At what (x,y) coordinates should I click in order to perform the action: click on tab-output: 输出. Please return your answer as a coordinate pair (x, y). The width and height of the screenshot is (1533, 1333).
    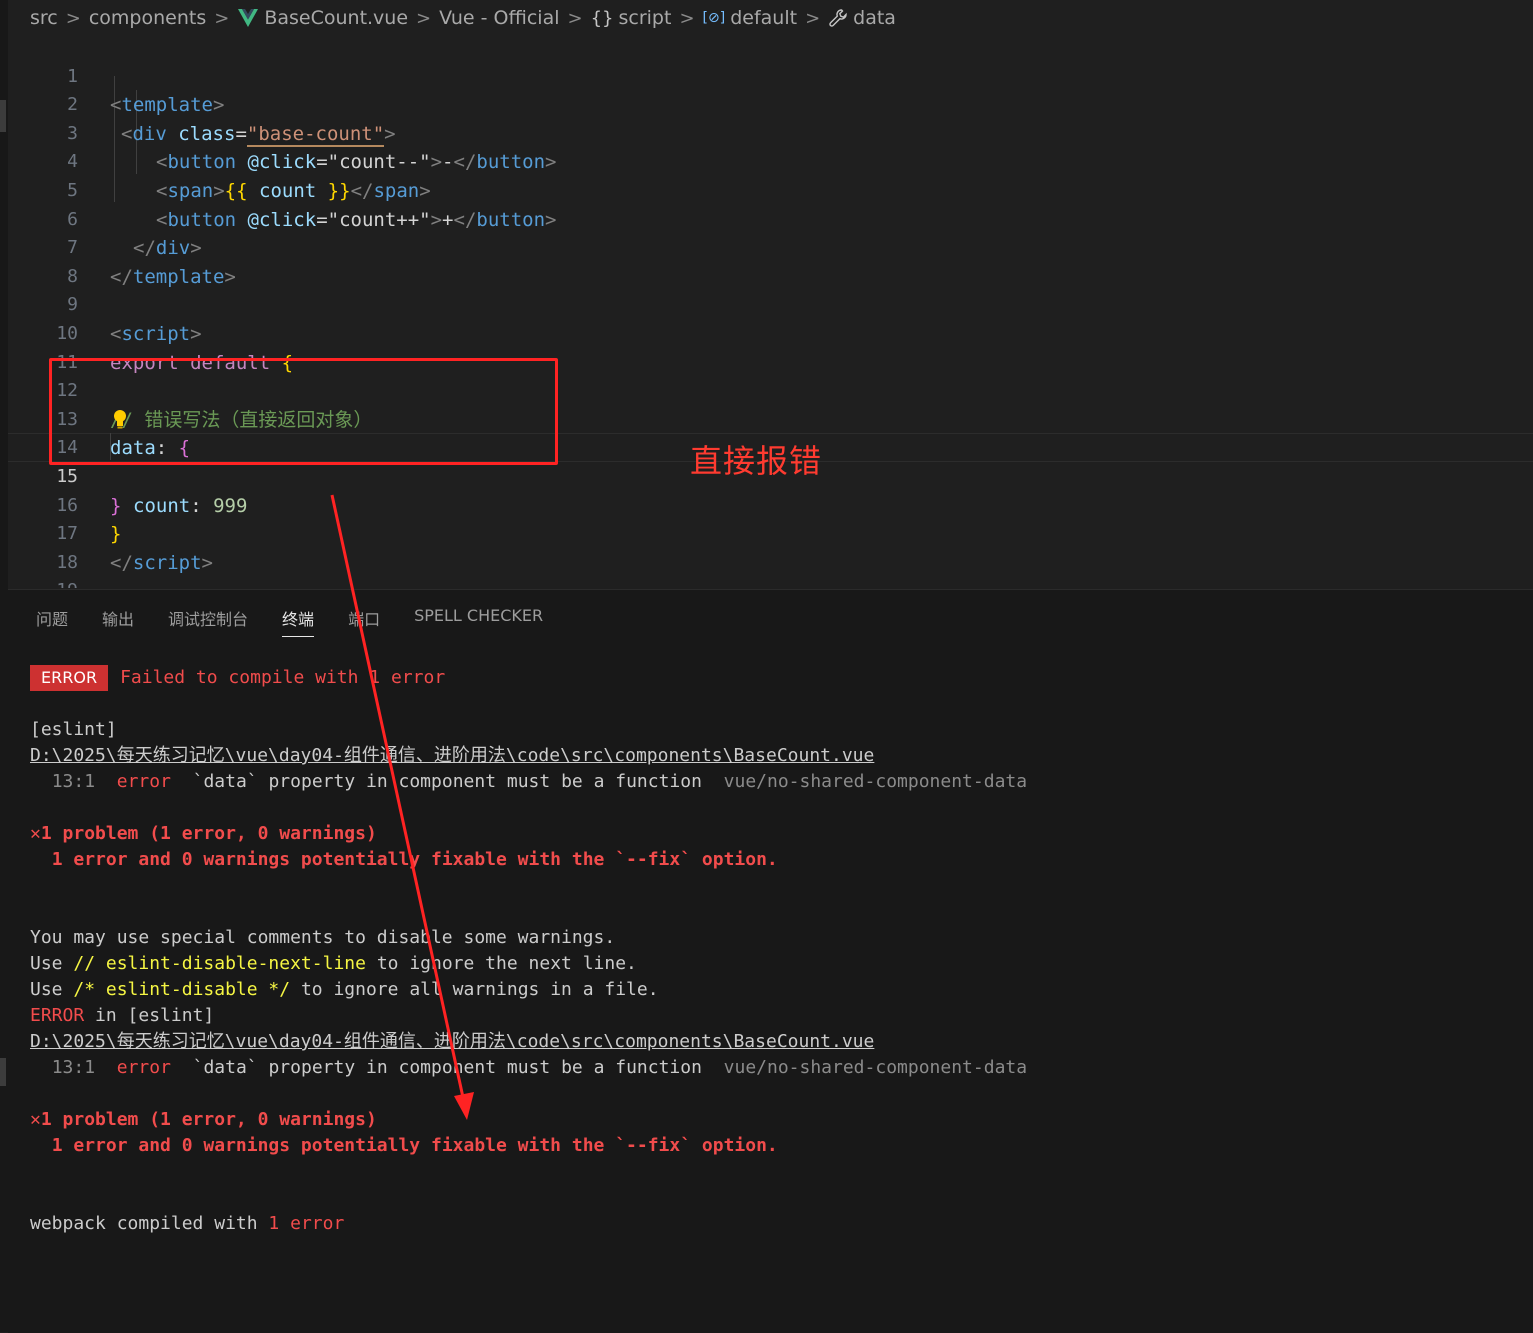
    Looking at the image, I should click on (118, 621).